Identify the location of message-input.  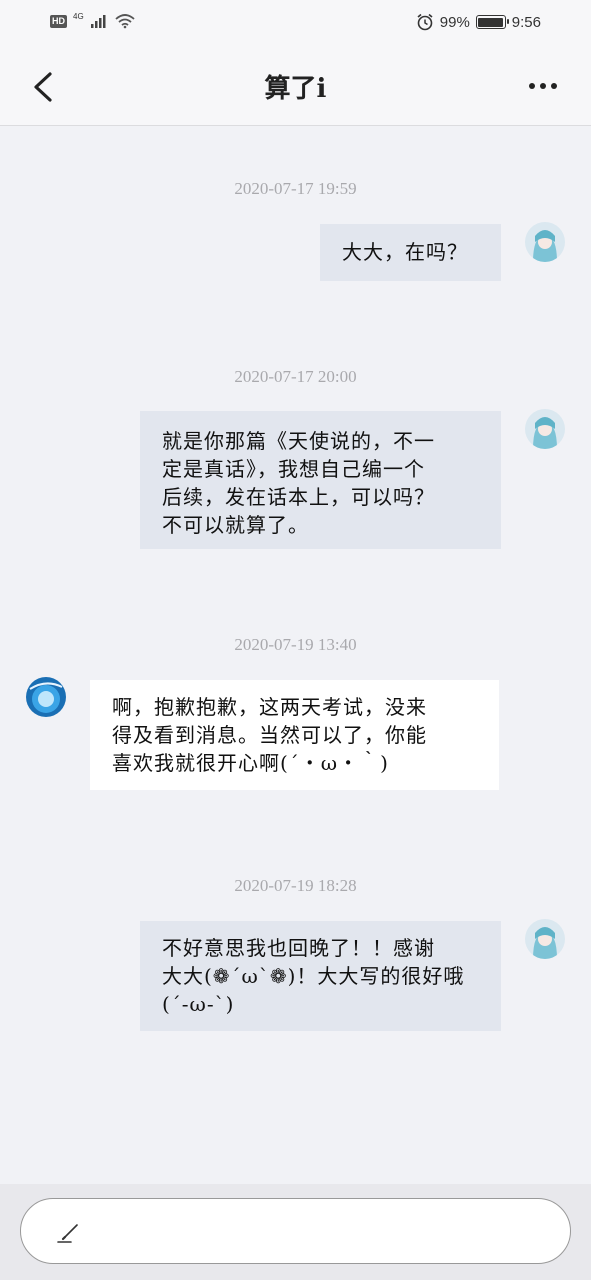
(295, 1231).